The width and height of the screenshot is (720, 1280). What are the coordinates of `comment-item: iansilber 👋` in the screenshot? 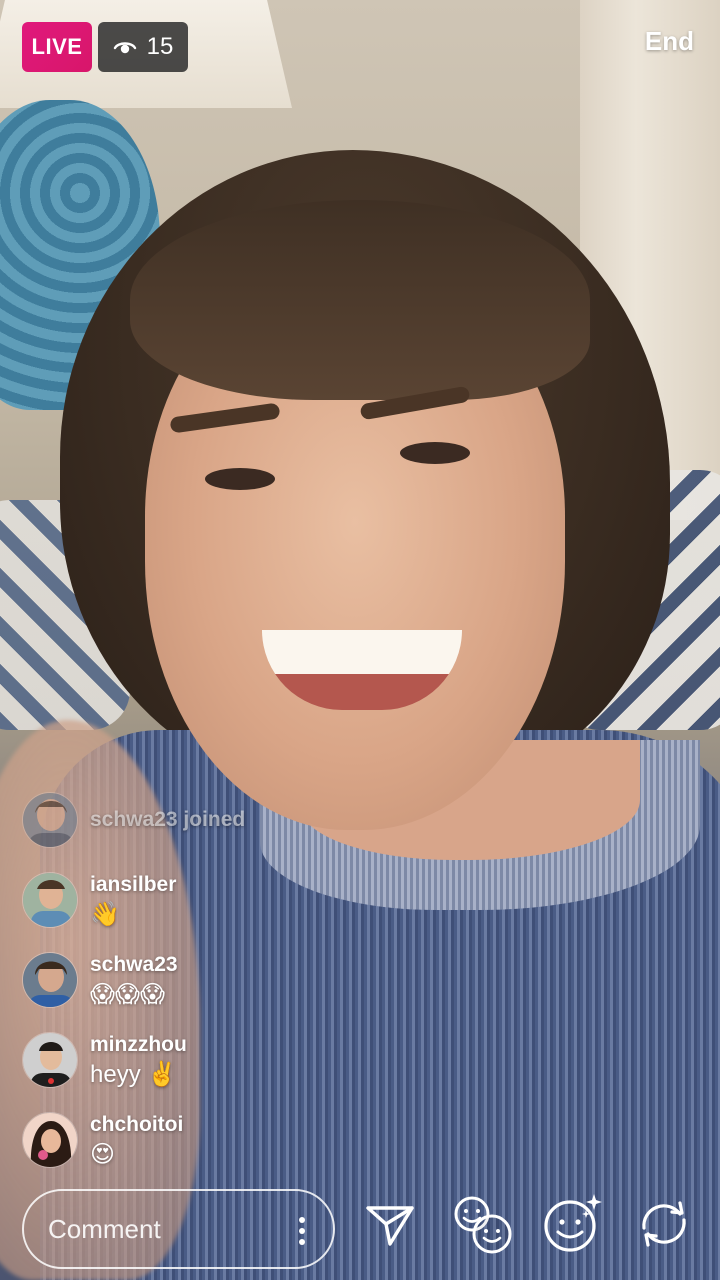 It's located at (99, 902).